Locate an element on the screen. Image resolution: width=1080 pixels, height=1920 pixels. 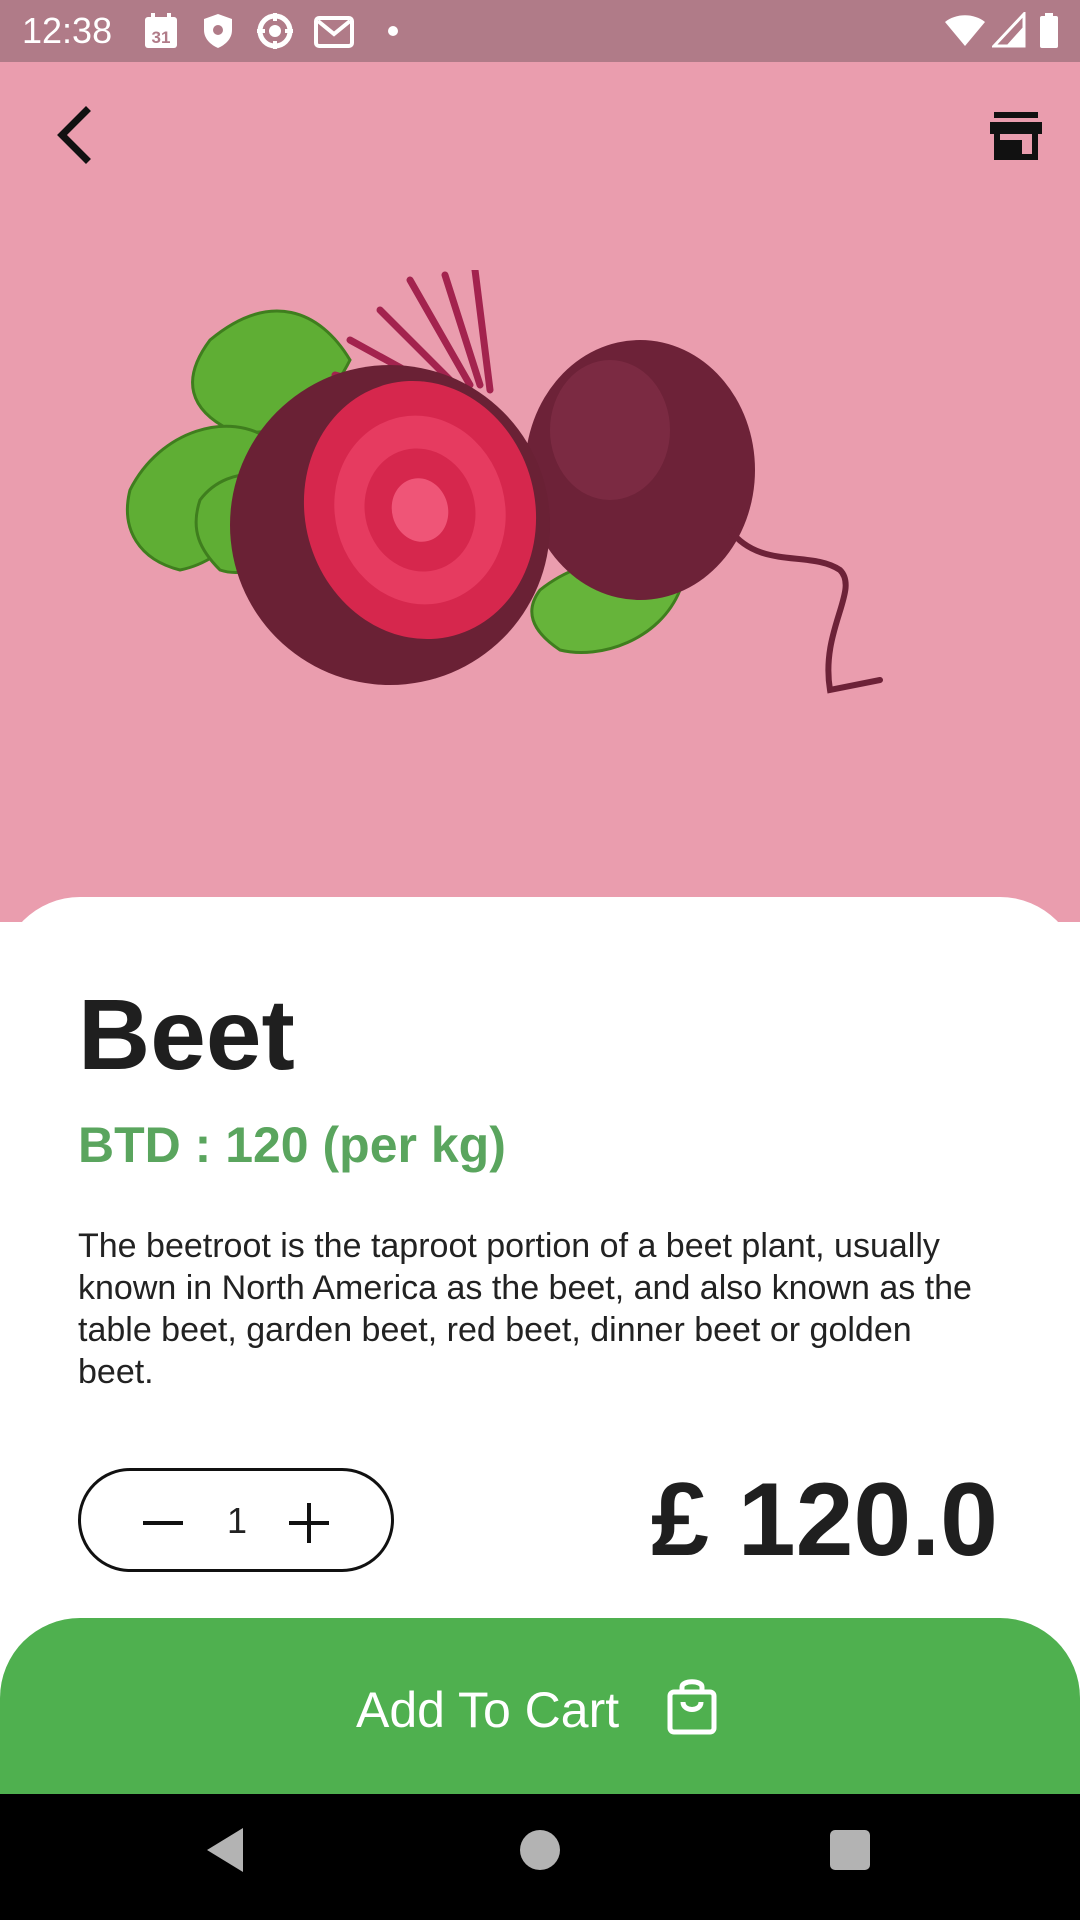
battery-icon is located at coordinates (1049, 31).